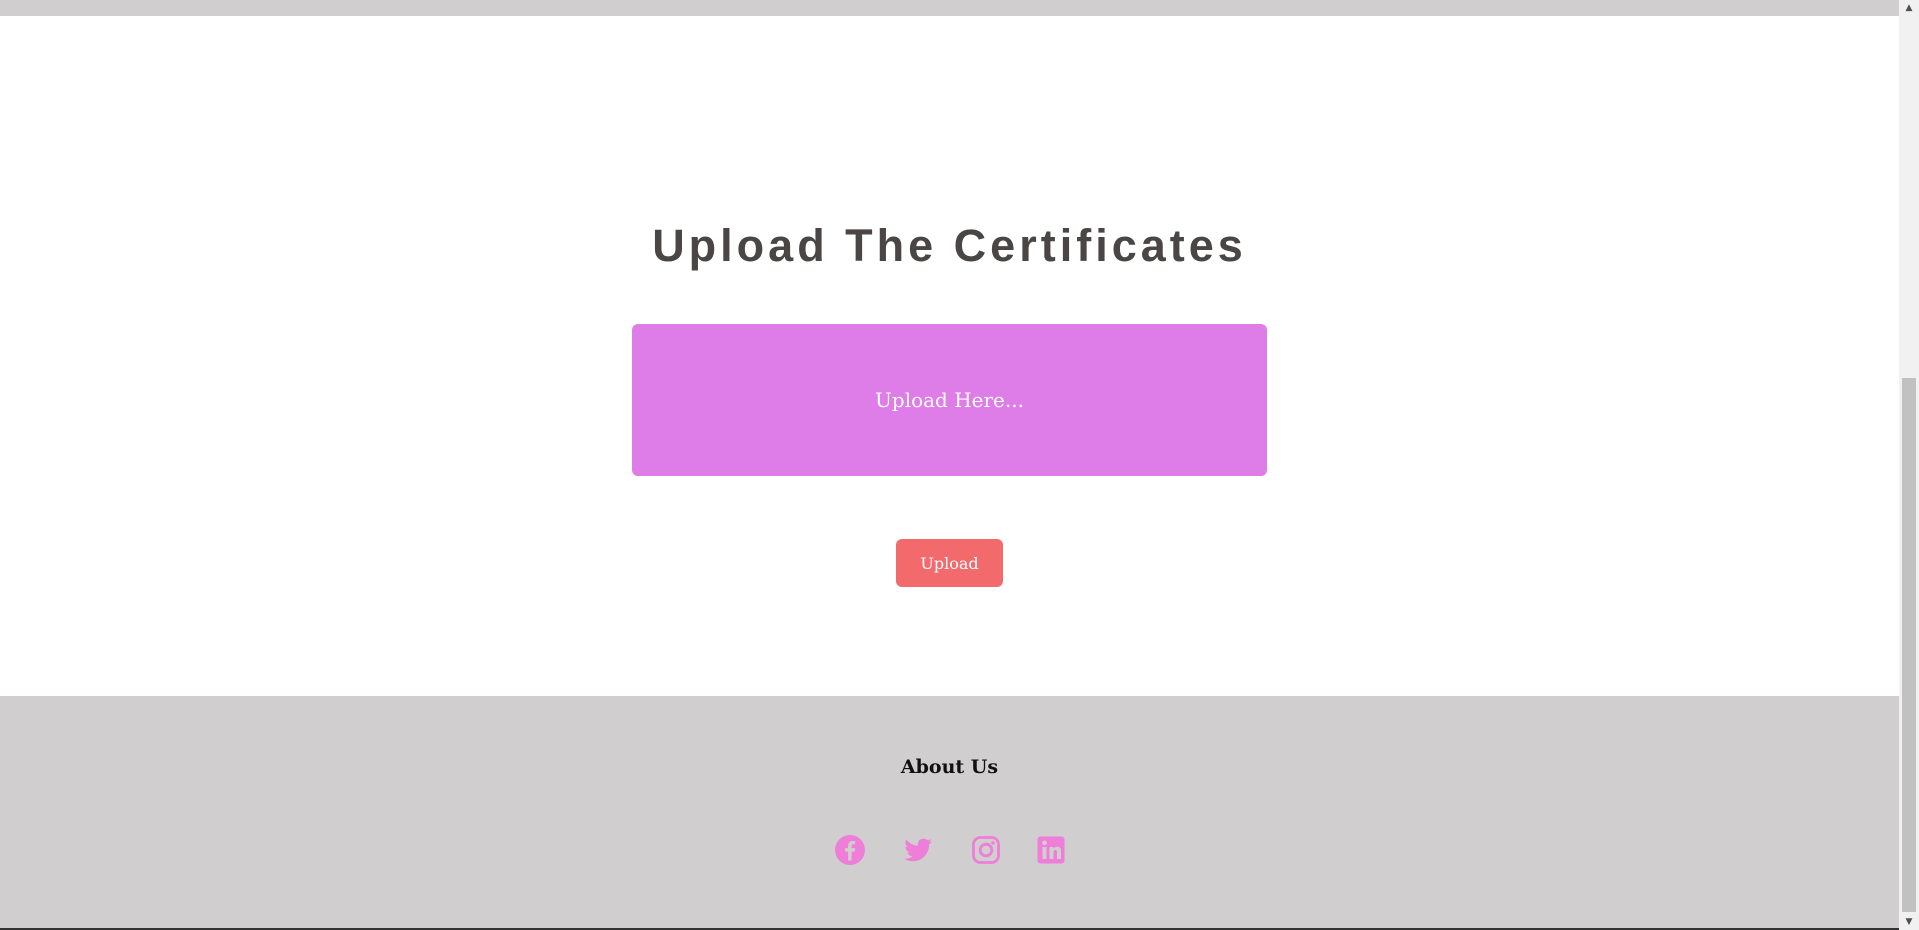 The height and width of the screenshot is (930, 1919). What do you see at coordinates (918, 850) in the screenshot?
I see `twitter-icon` at bounding box center [918, 850].